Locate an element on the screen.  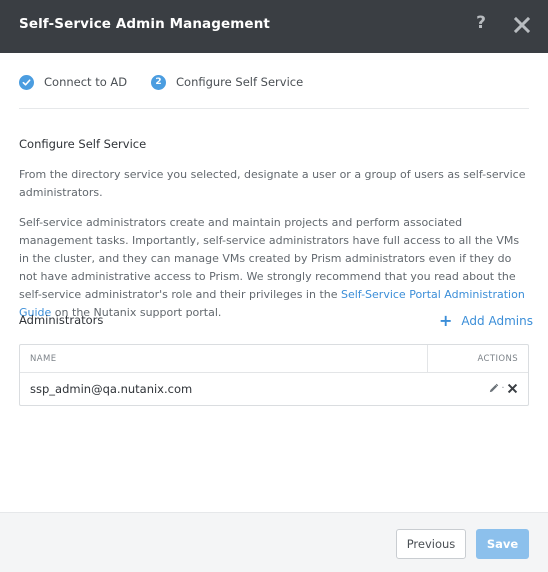
step-configure-self-service: 2 Configure Self Service is located at coordinates (227, 82).